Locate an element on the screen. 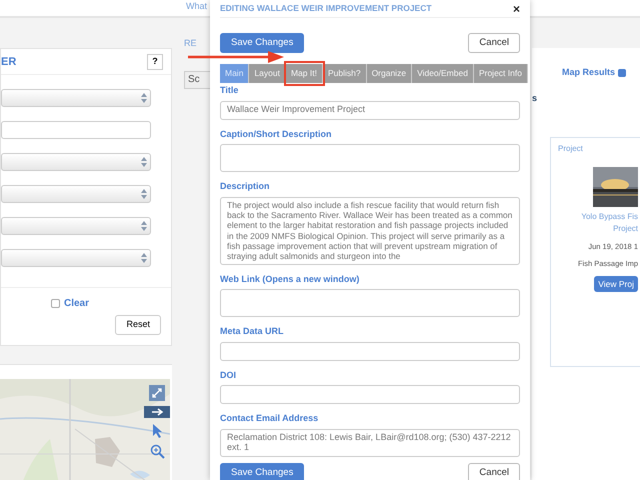  field-label: Meta Data URL is located at coordinates (252, 331).